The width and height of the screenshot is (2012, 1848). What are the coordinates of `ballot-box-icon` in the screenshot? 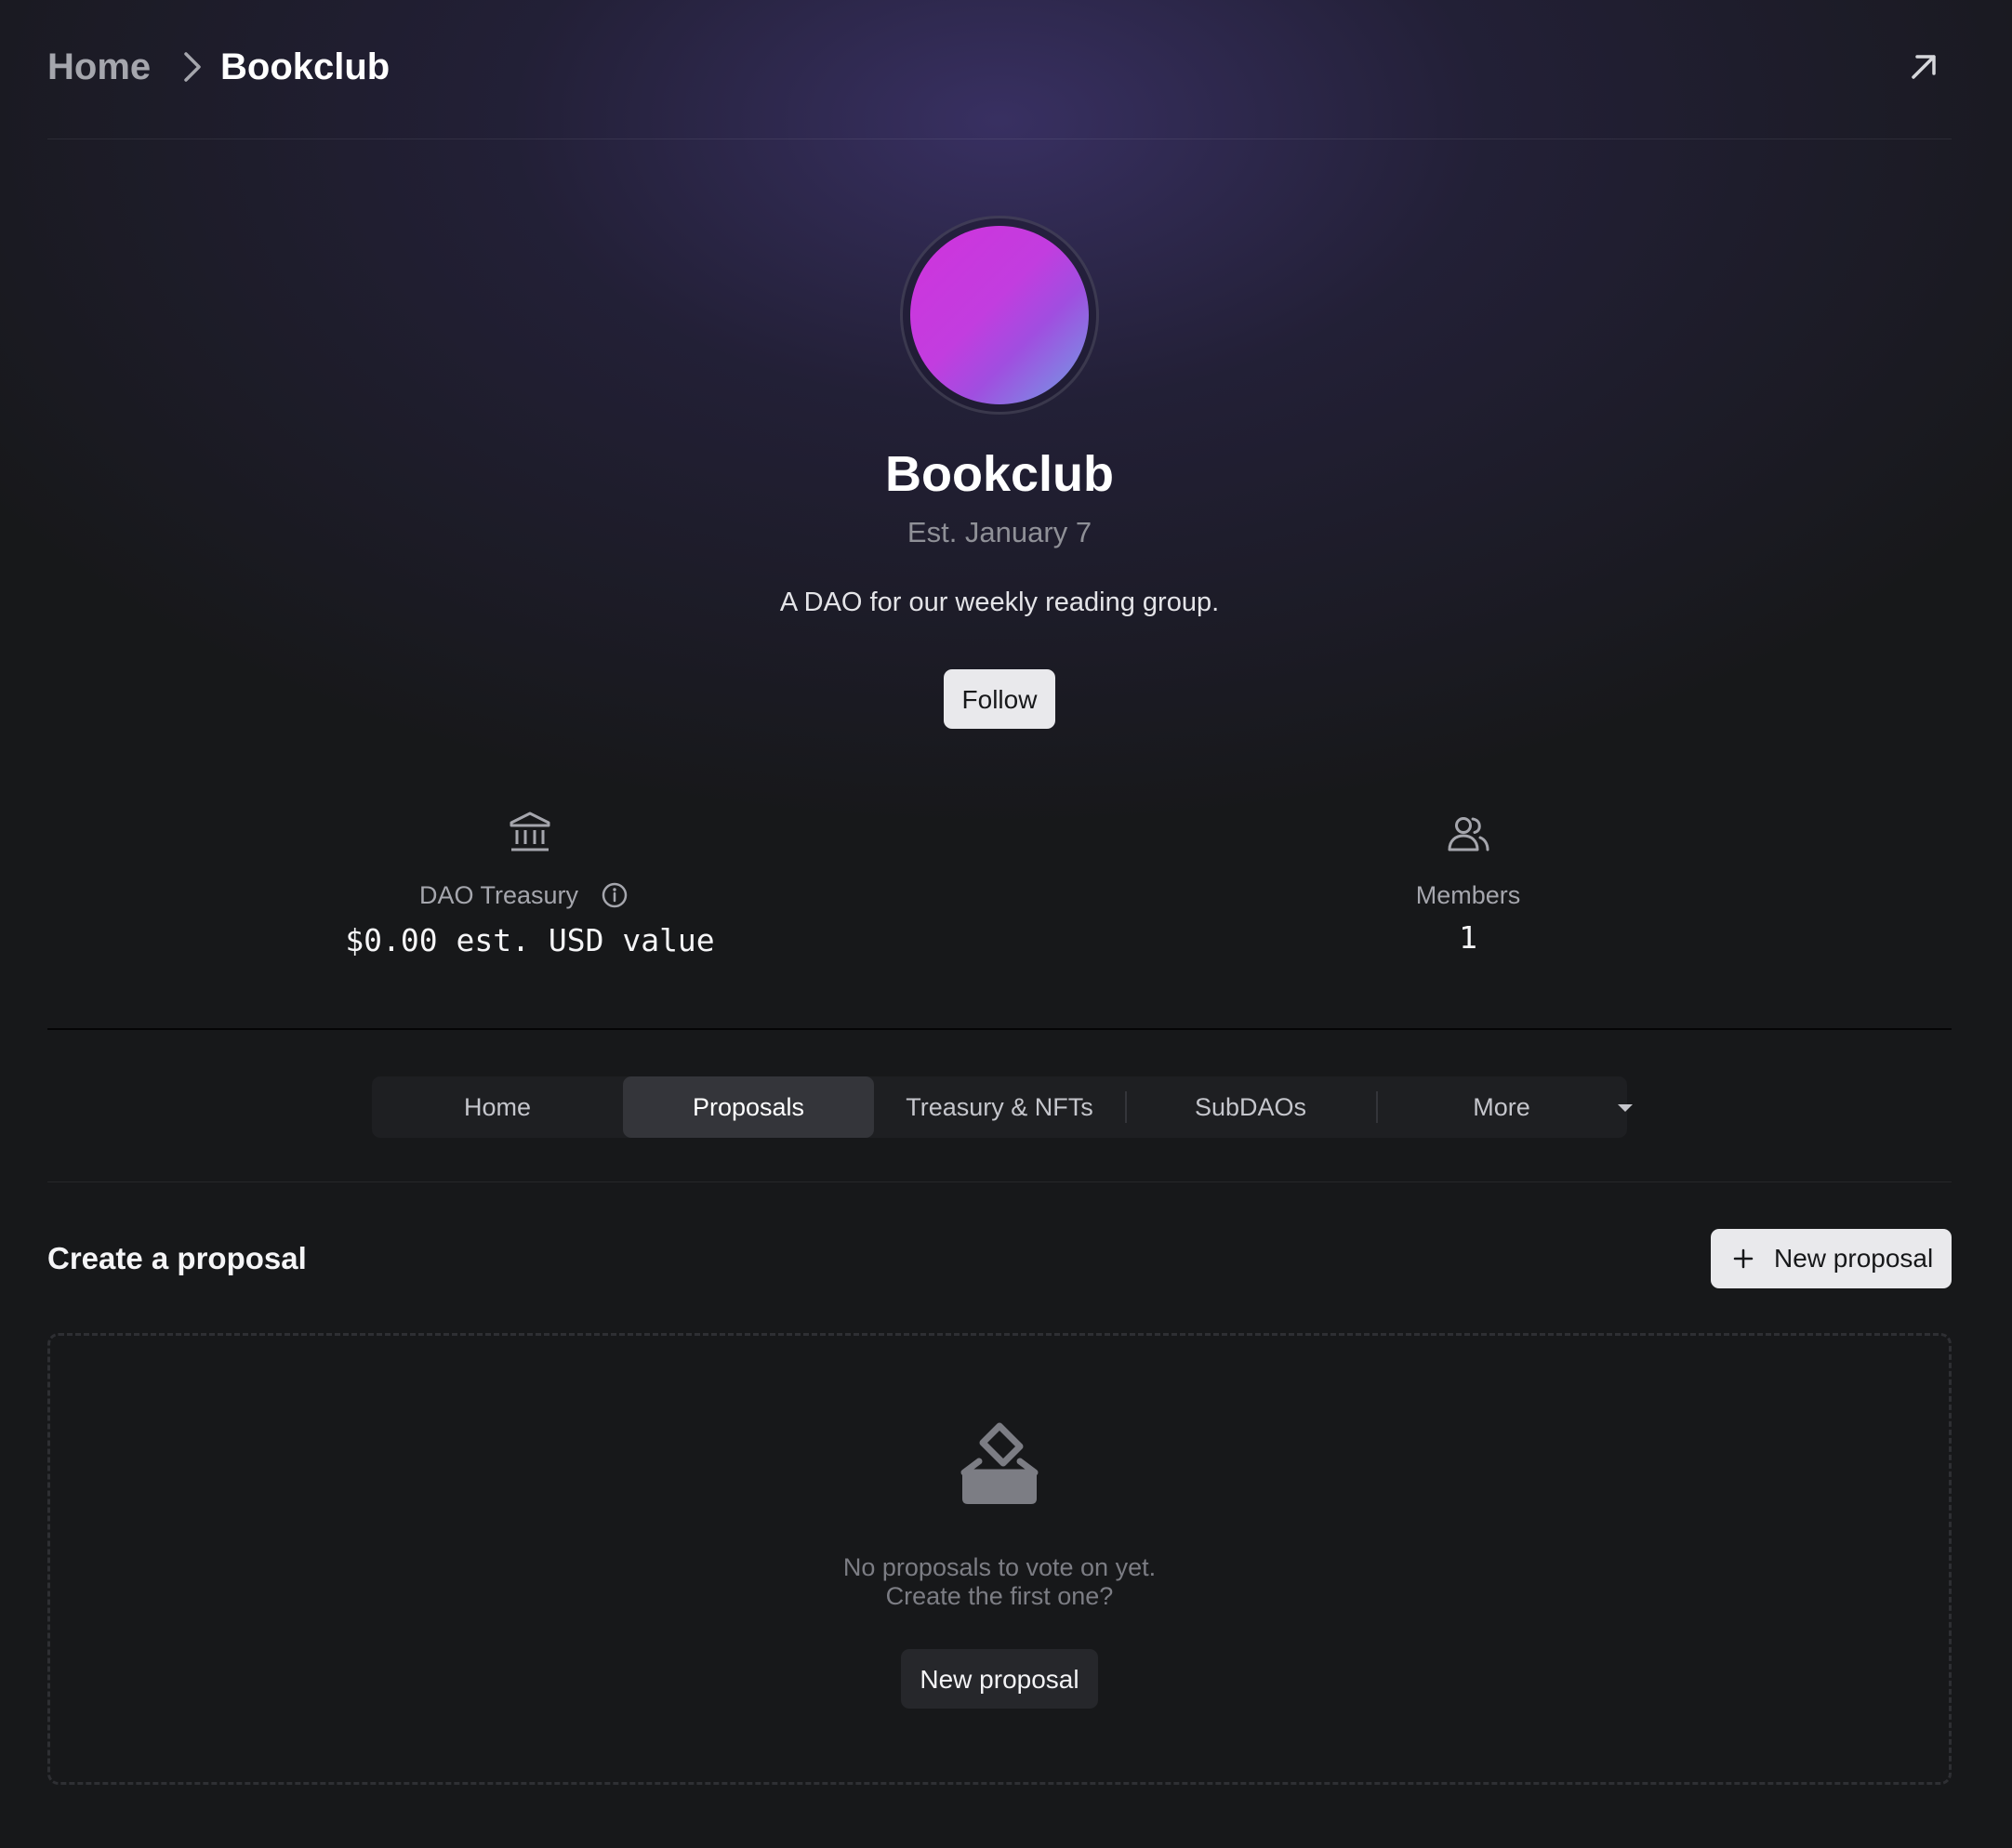 It's located at (1000, 1463).